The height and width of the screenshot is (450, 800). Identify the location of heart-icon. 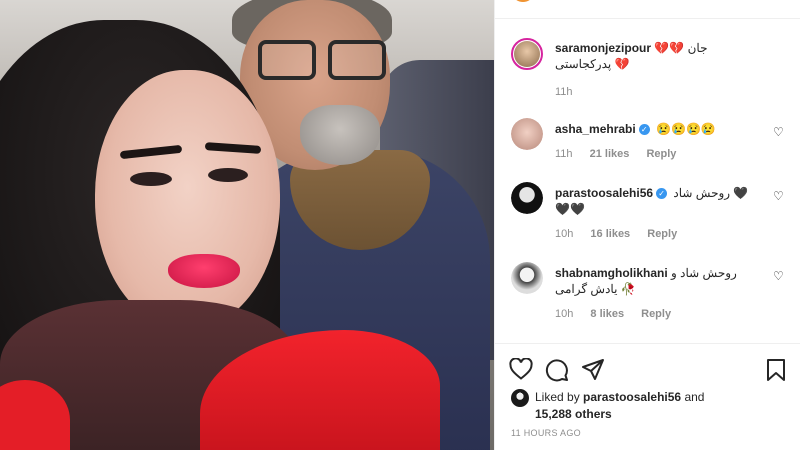
(522, 369).